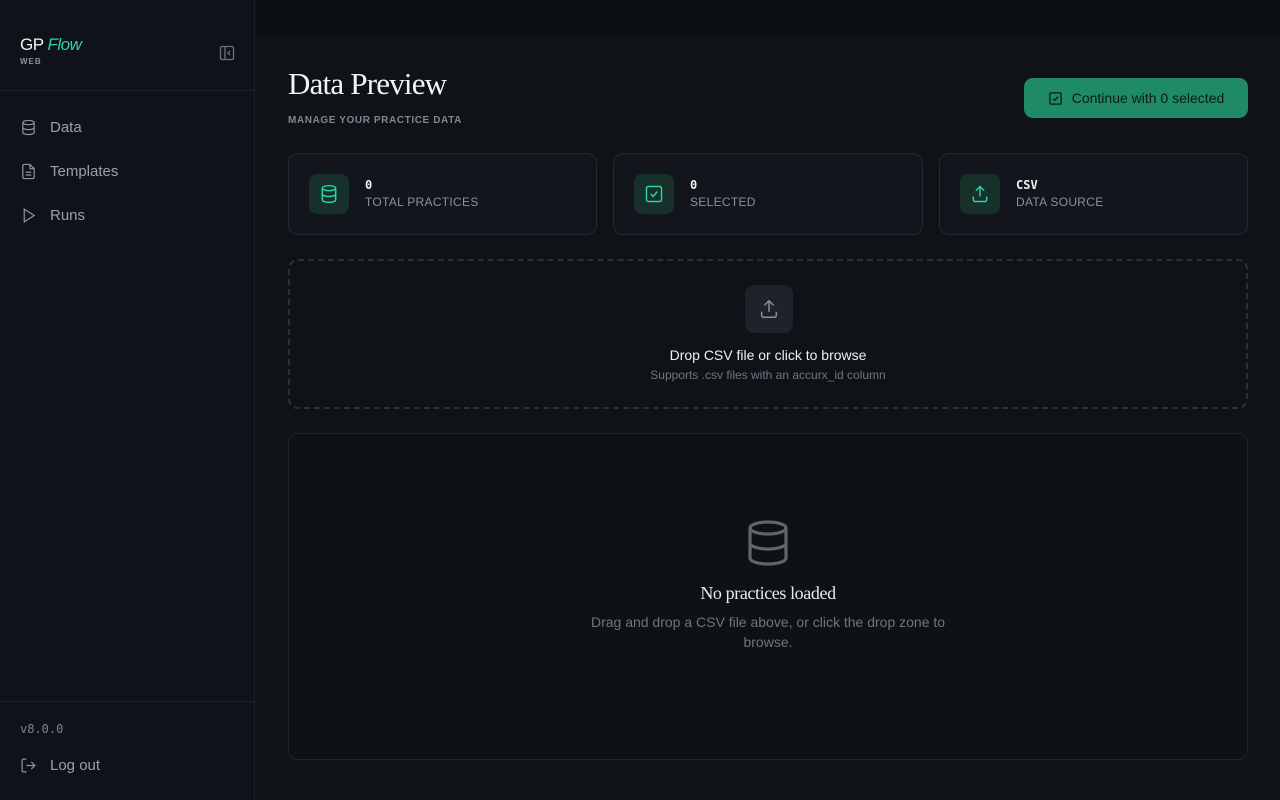 The image size is (1280, 800). Describe the element at coordinates (42, 729) in the screenshot. I see `version-label: v8.0.0` at that location.